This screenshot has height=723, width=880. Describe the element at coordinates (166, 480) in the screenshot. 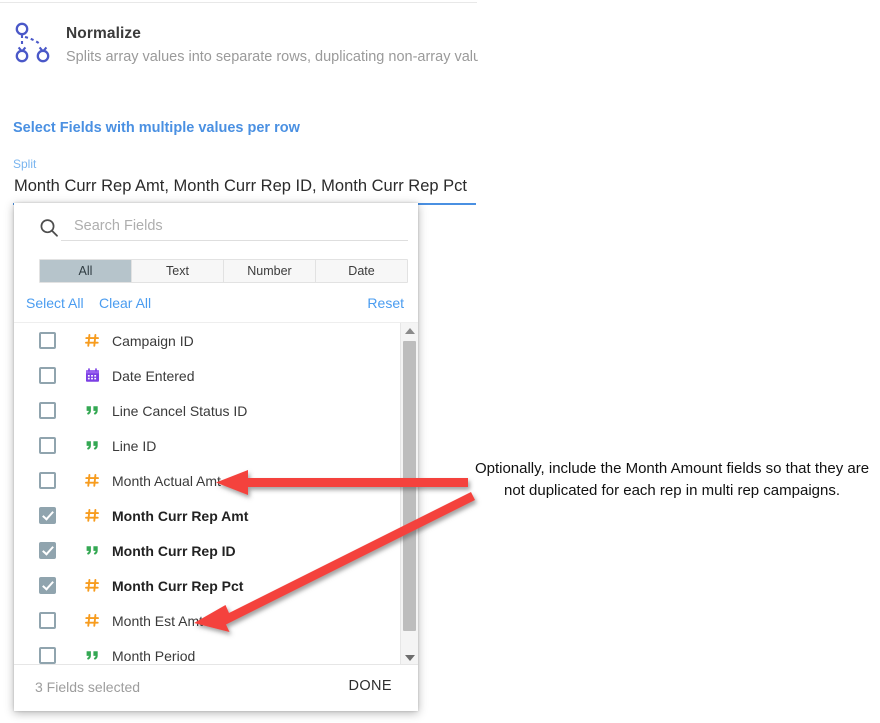

I see `field-name: Month Actual Amt` at that location.